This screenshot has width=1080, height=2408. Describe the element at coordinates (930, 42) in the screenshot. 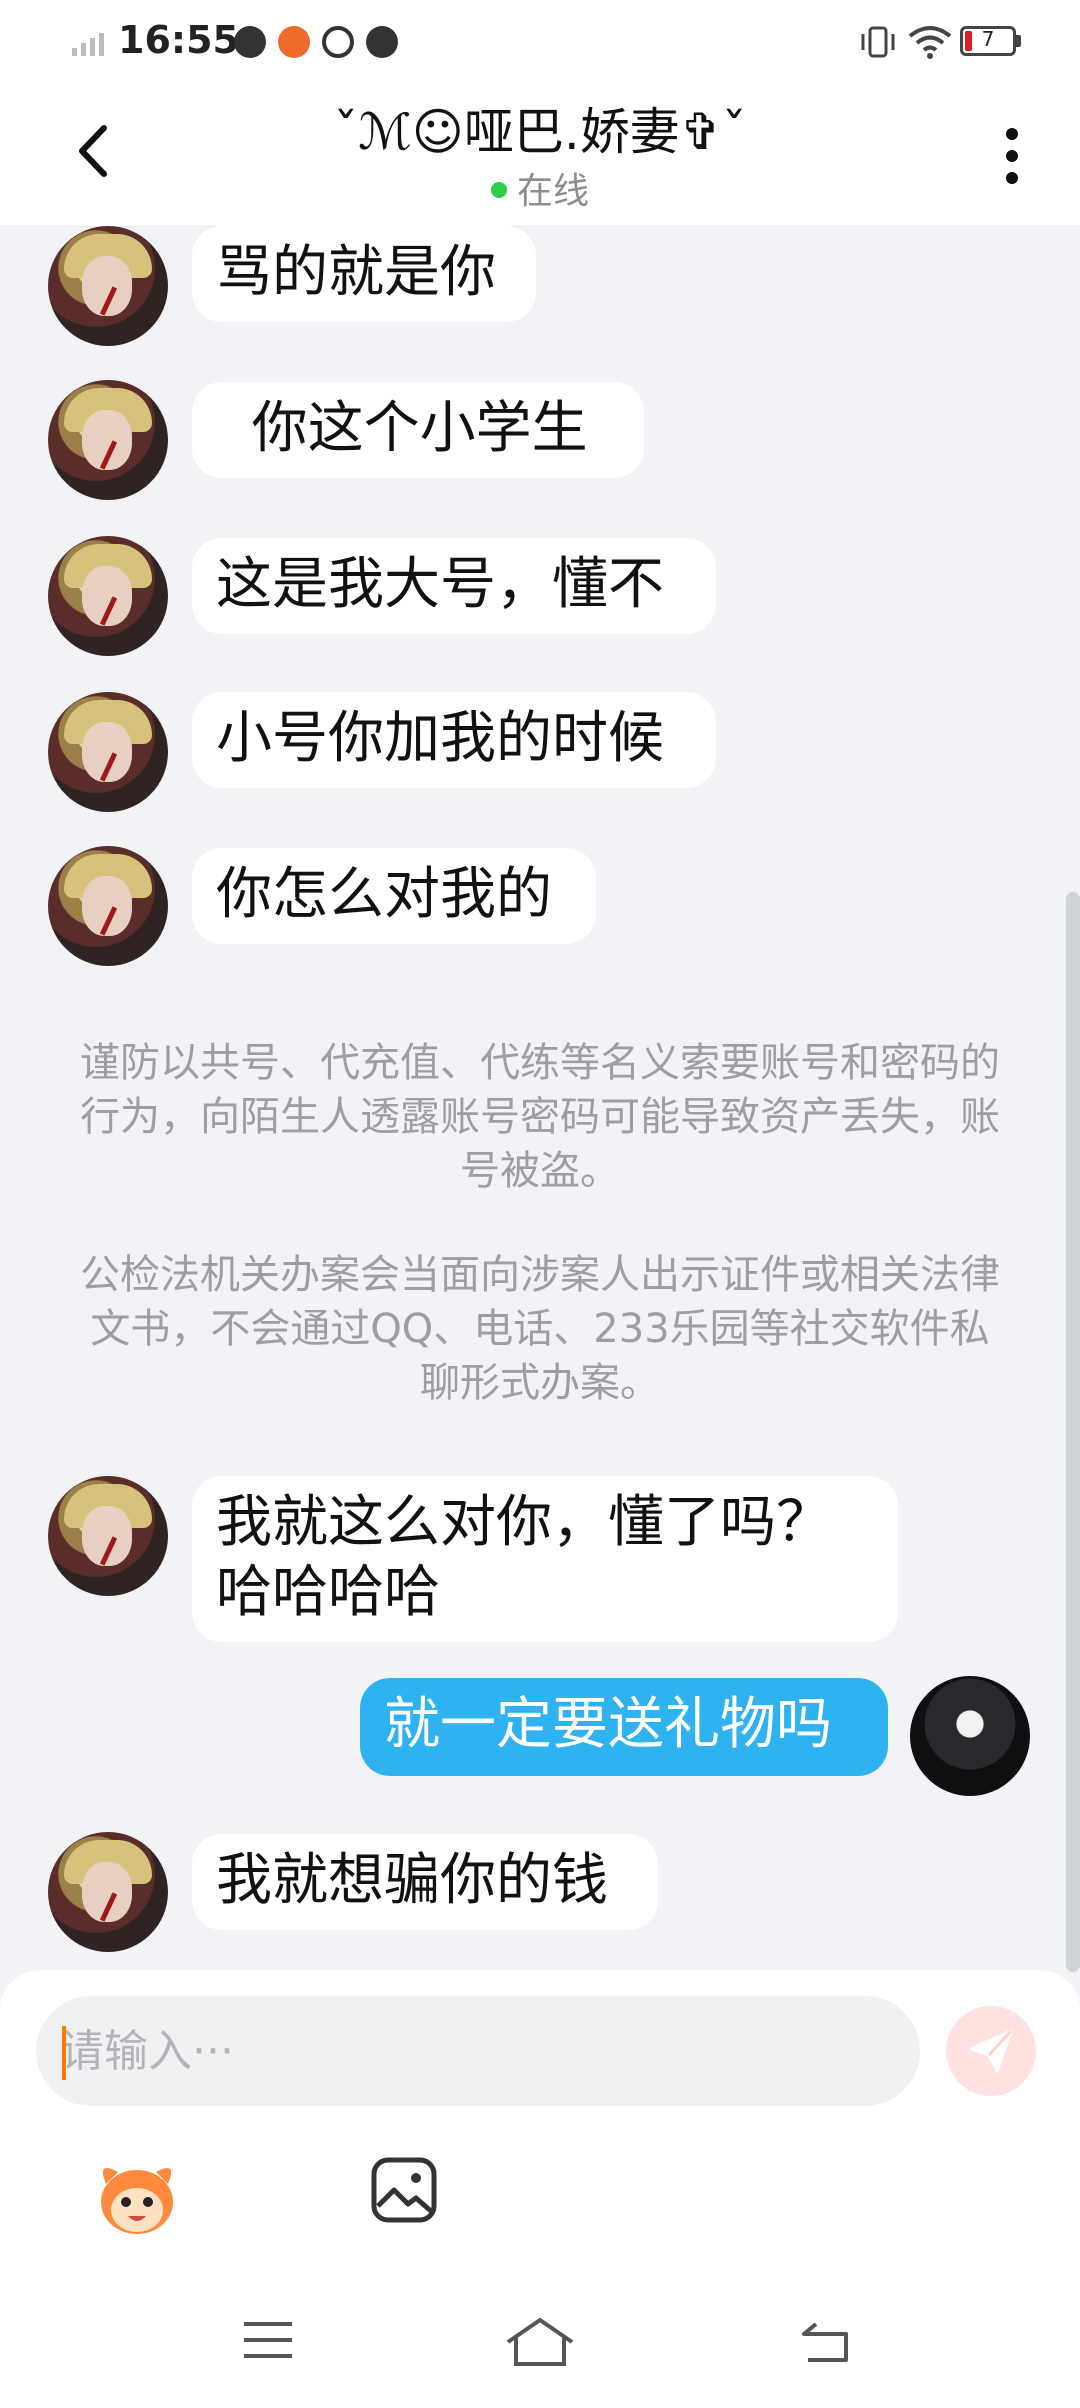

I see `wifi-icon` at that location.